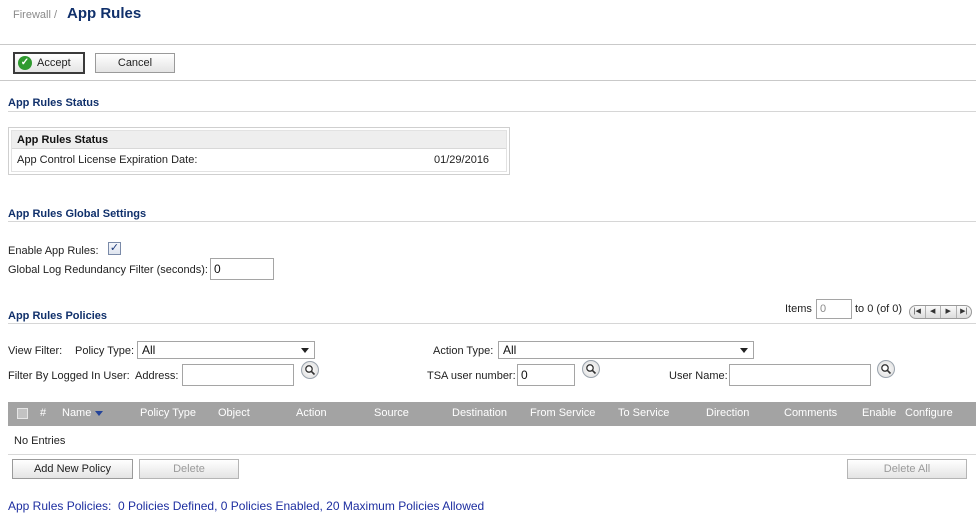 This screenshot has height=530, width=976. What do you see at coordinates (918, 312) in the screenshot?
I see `first-page-icon: |◀` at bounding box center [918, 312].